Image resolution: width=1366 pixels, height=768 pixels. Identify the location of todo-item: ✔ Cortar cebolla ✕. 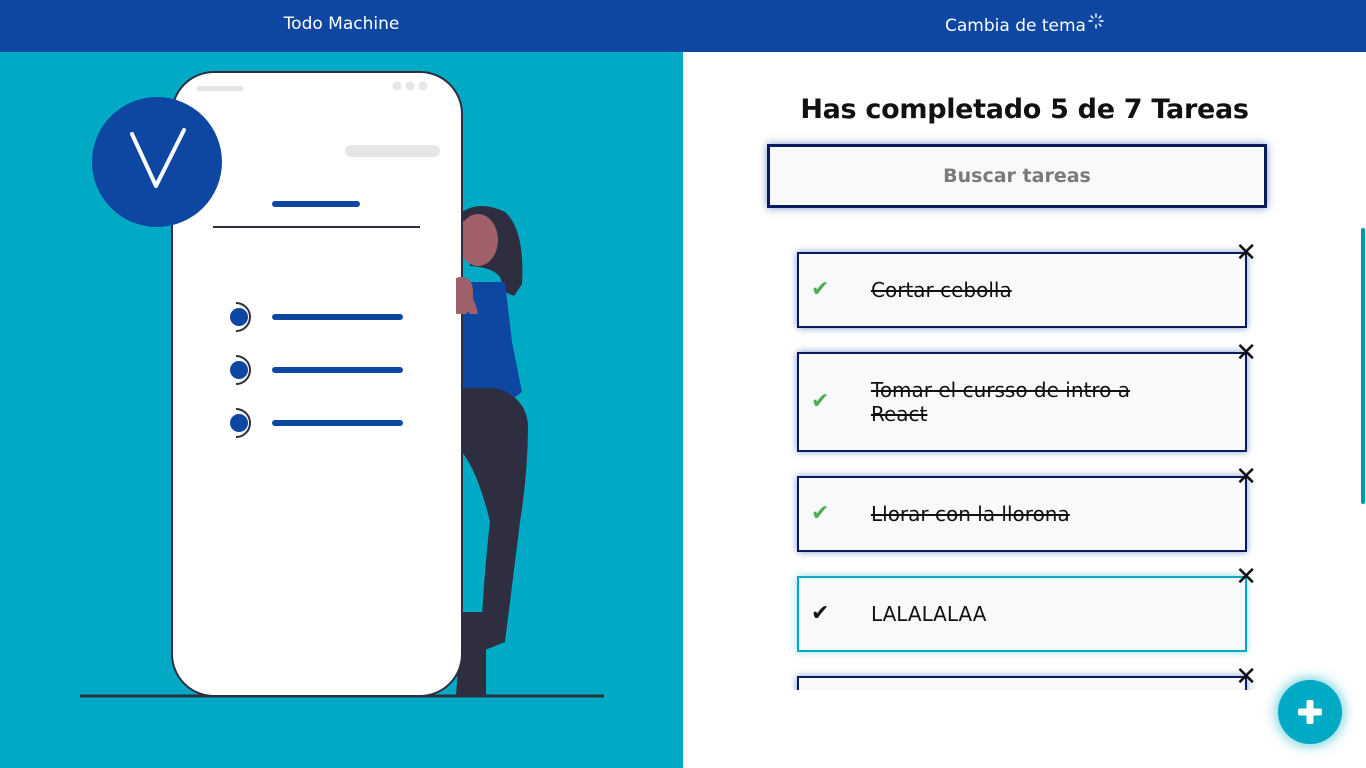
(1027, 284).